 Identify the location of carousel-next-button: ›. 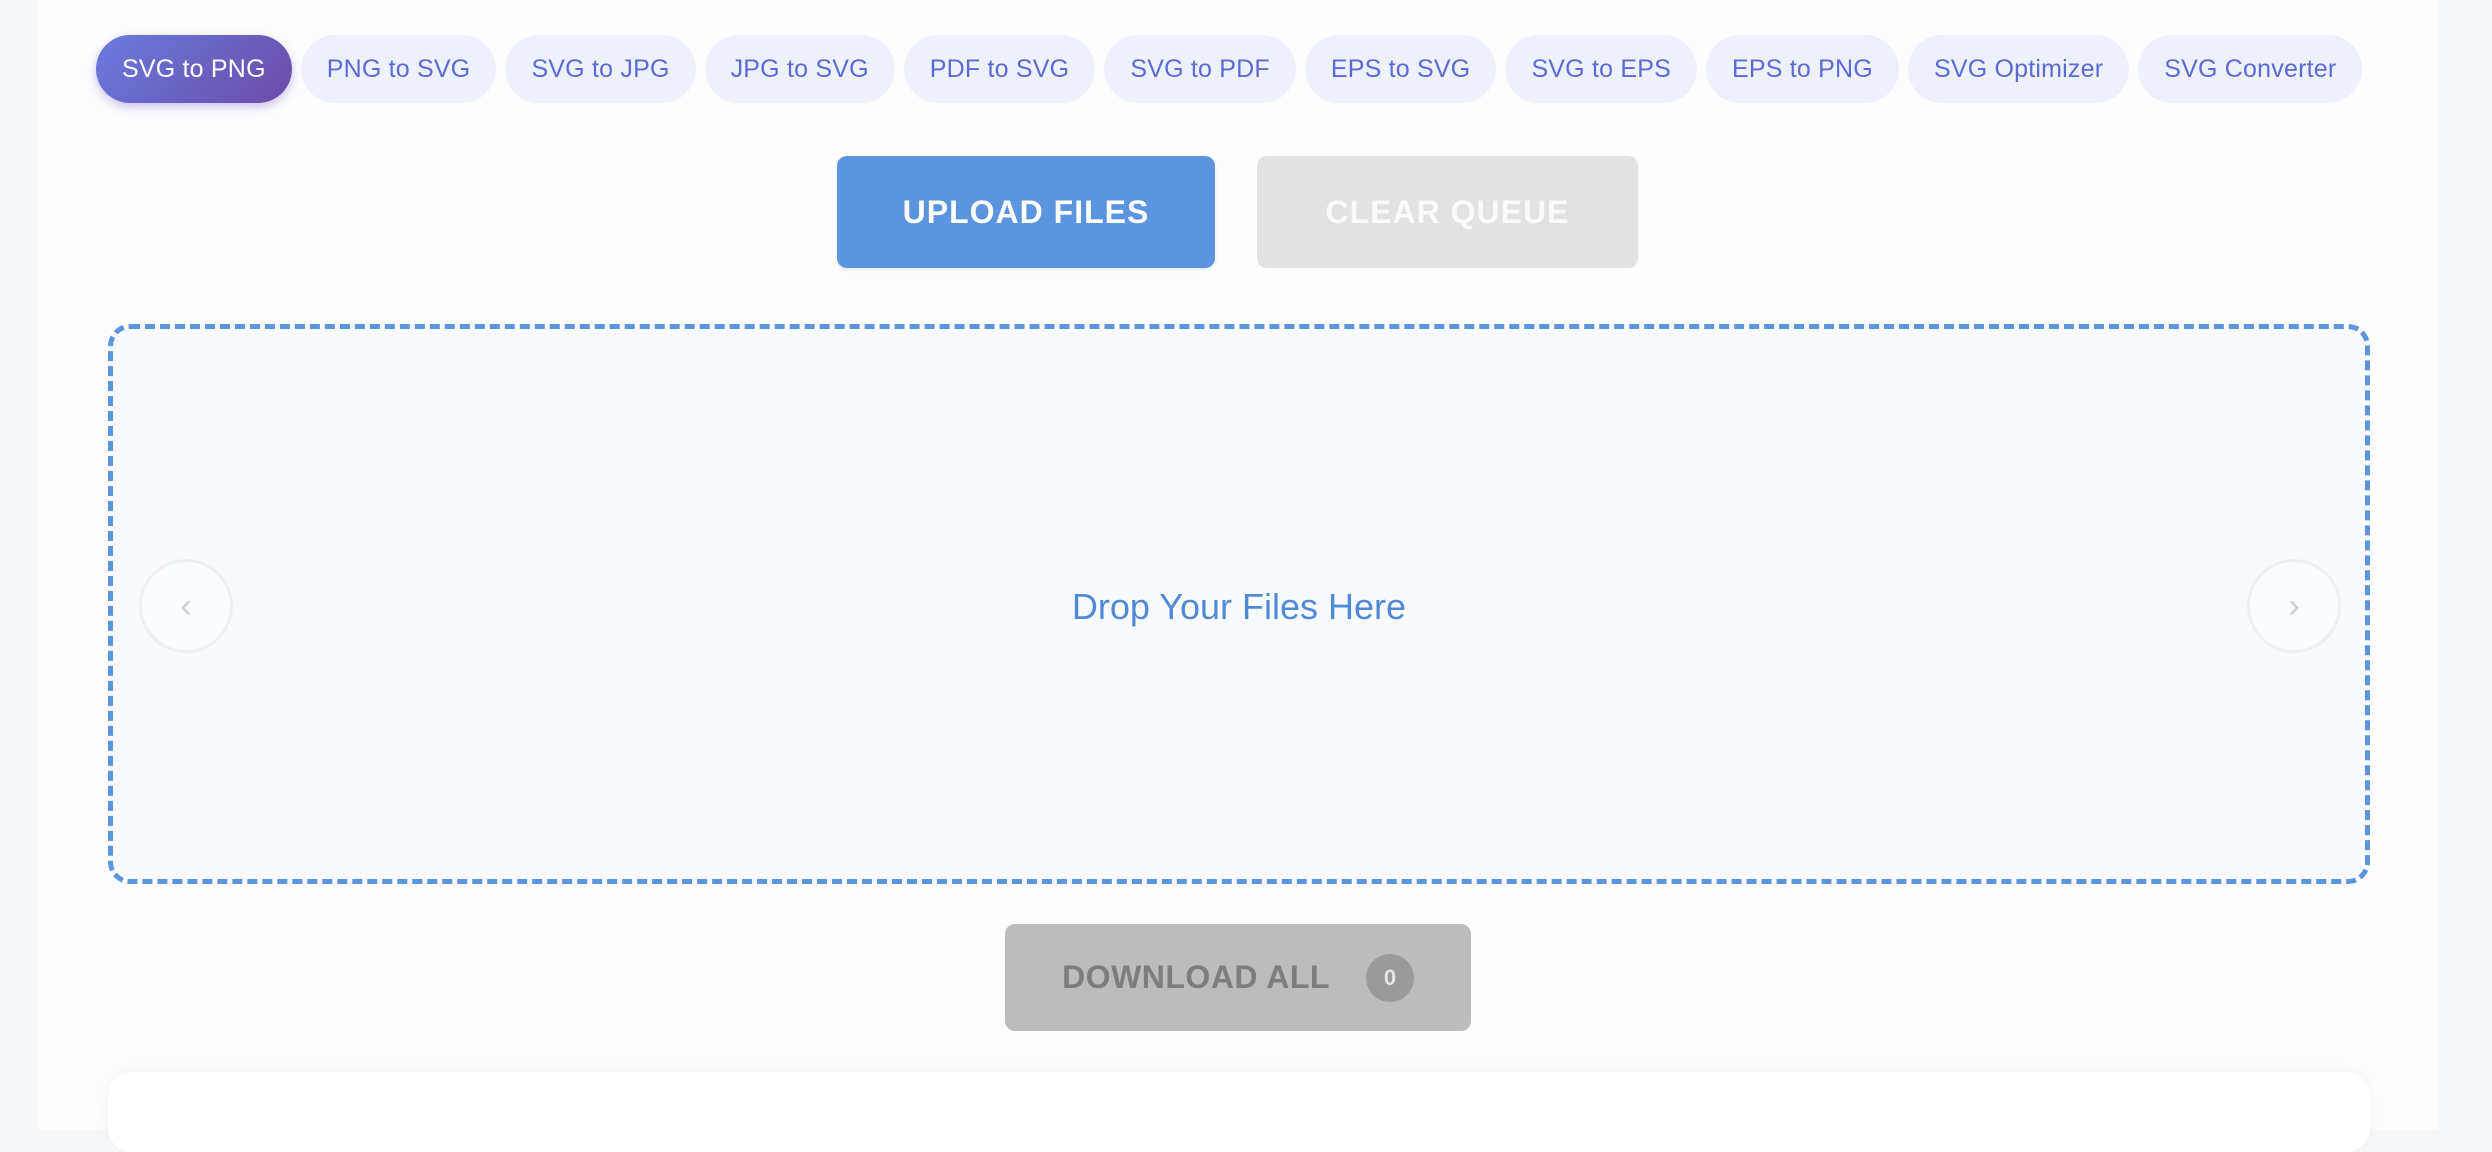
(2294, 606).